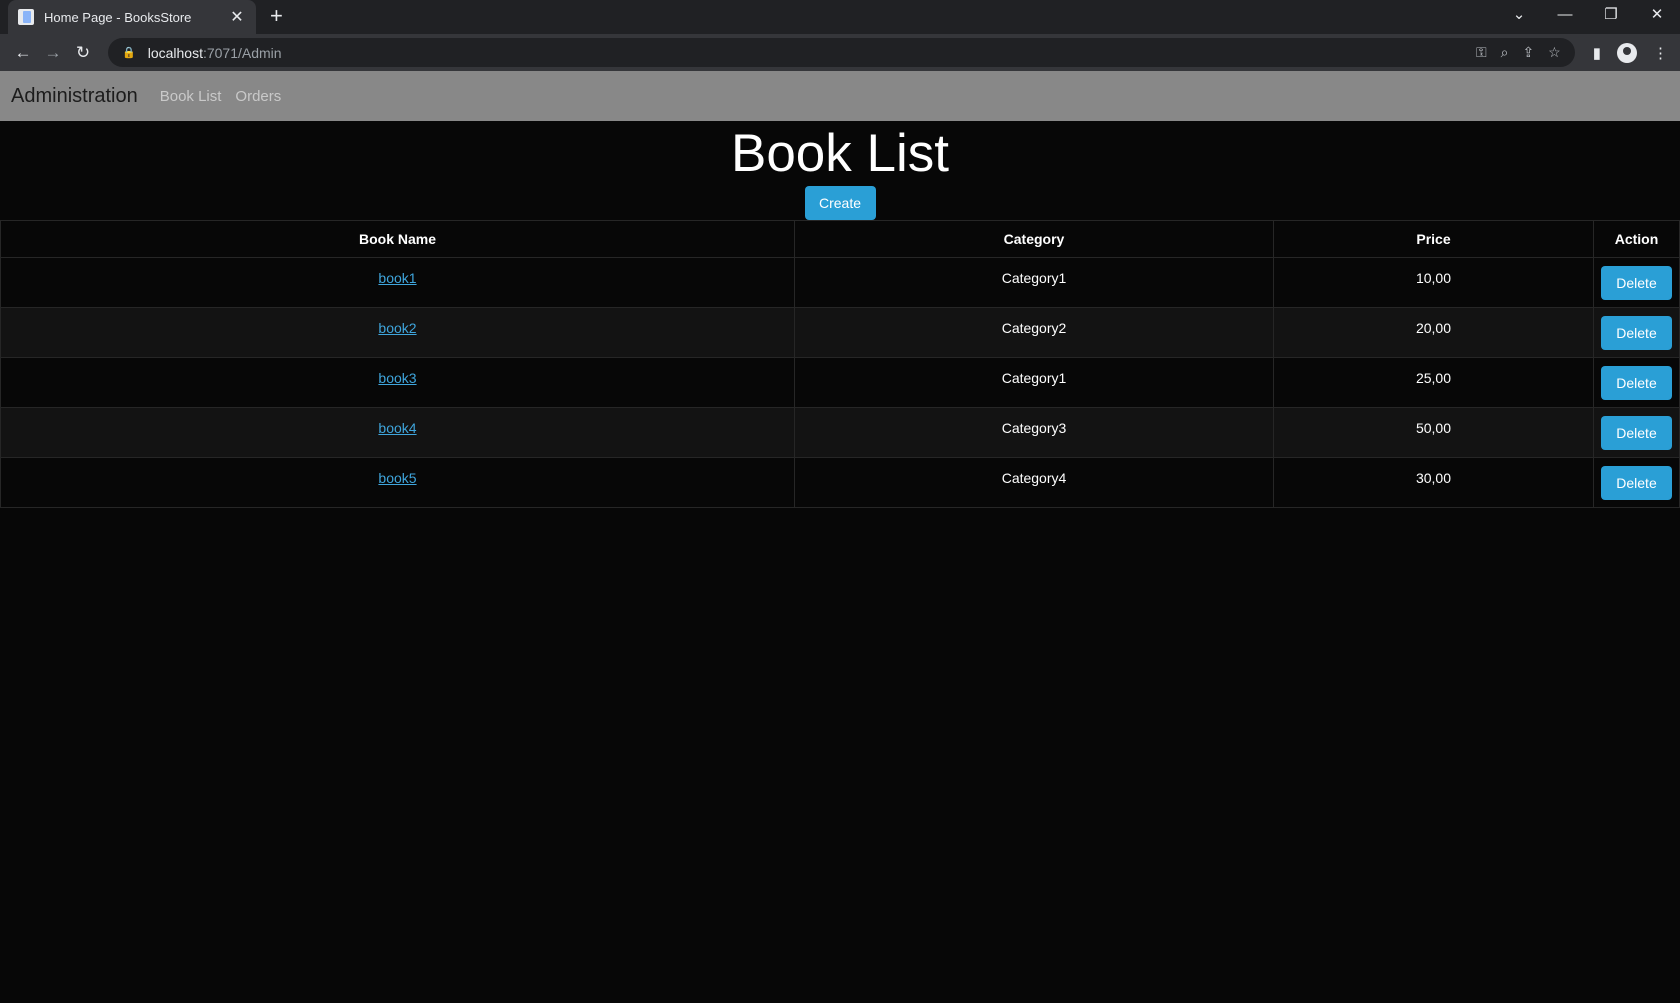 This screenshot has height=1003, width=1680. I want to click on table-row: book4 Category3 50,00 Delete, so click(840, 432).